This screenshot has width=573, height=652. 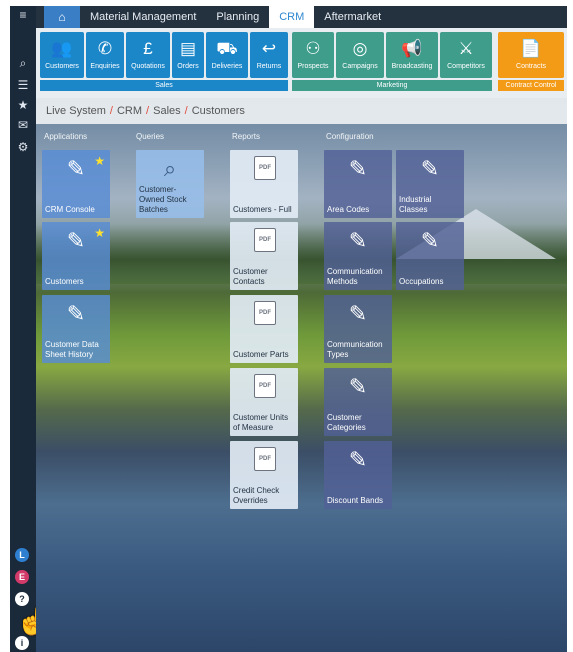 What do you see at coordinates (358, 402) in the screenshot?
I see `tile-customer-categories: ✎ Customer Categories` at bounding box center [358, 402].